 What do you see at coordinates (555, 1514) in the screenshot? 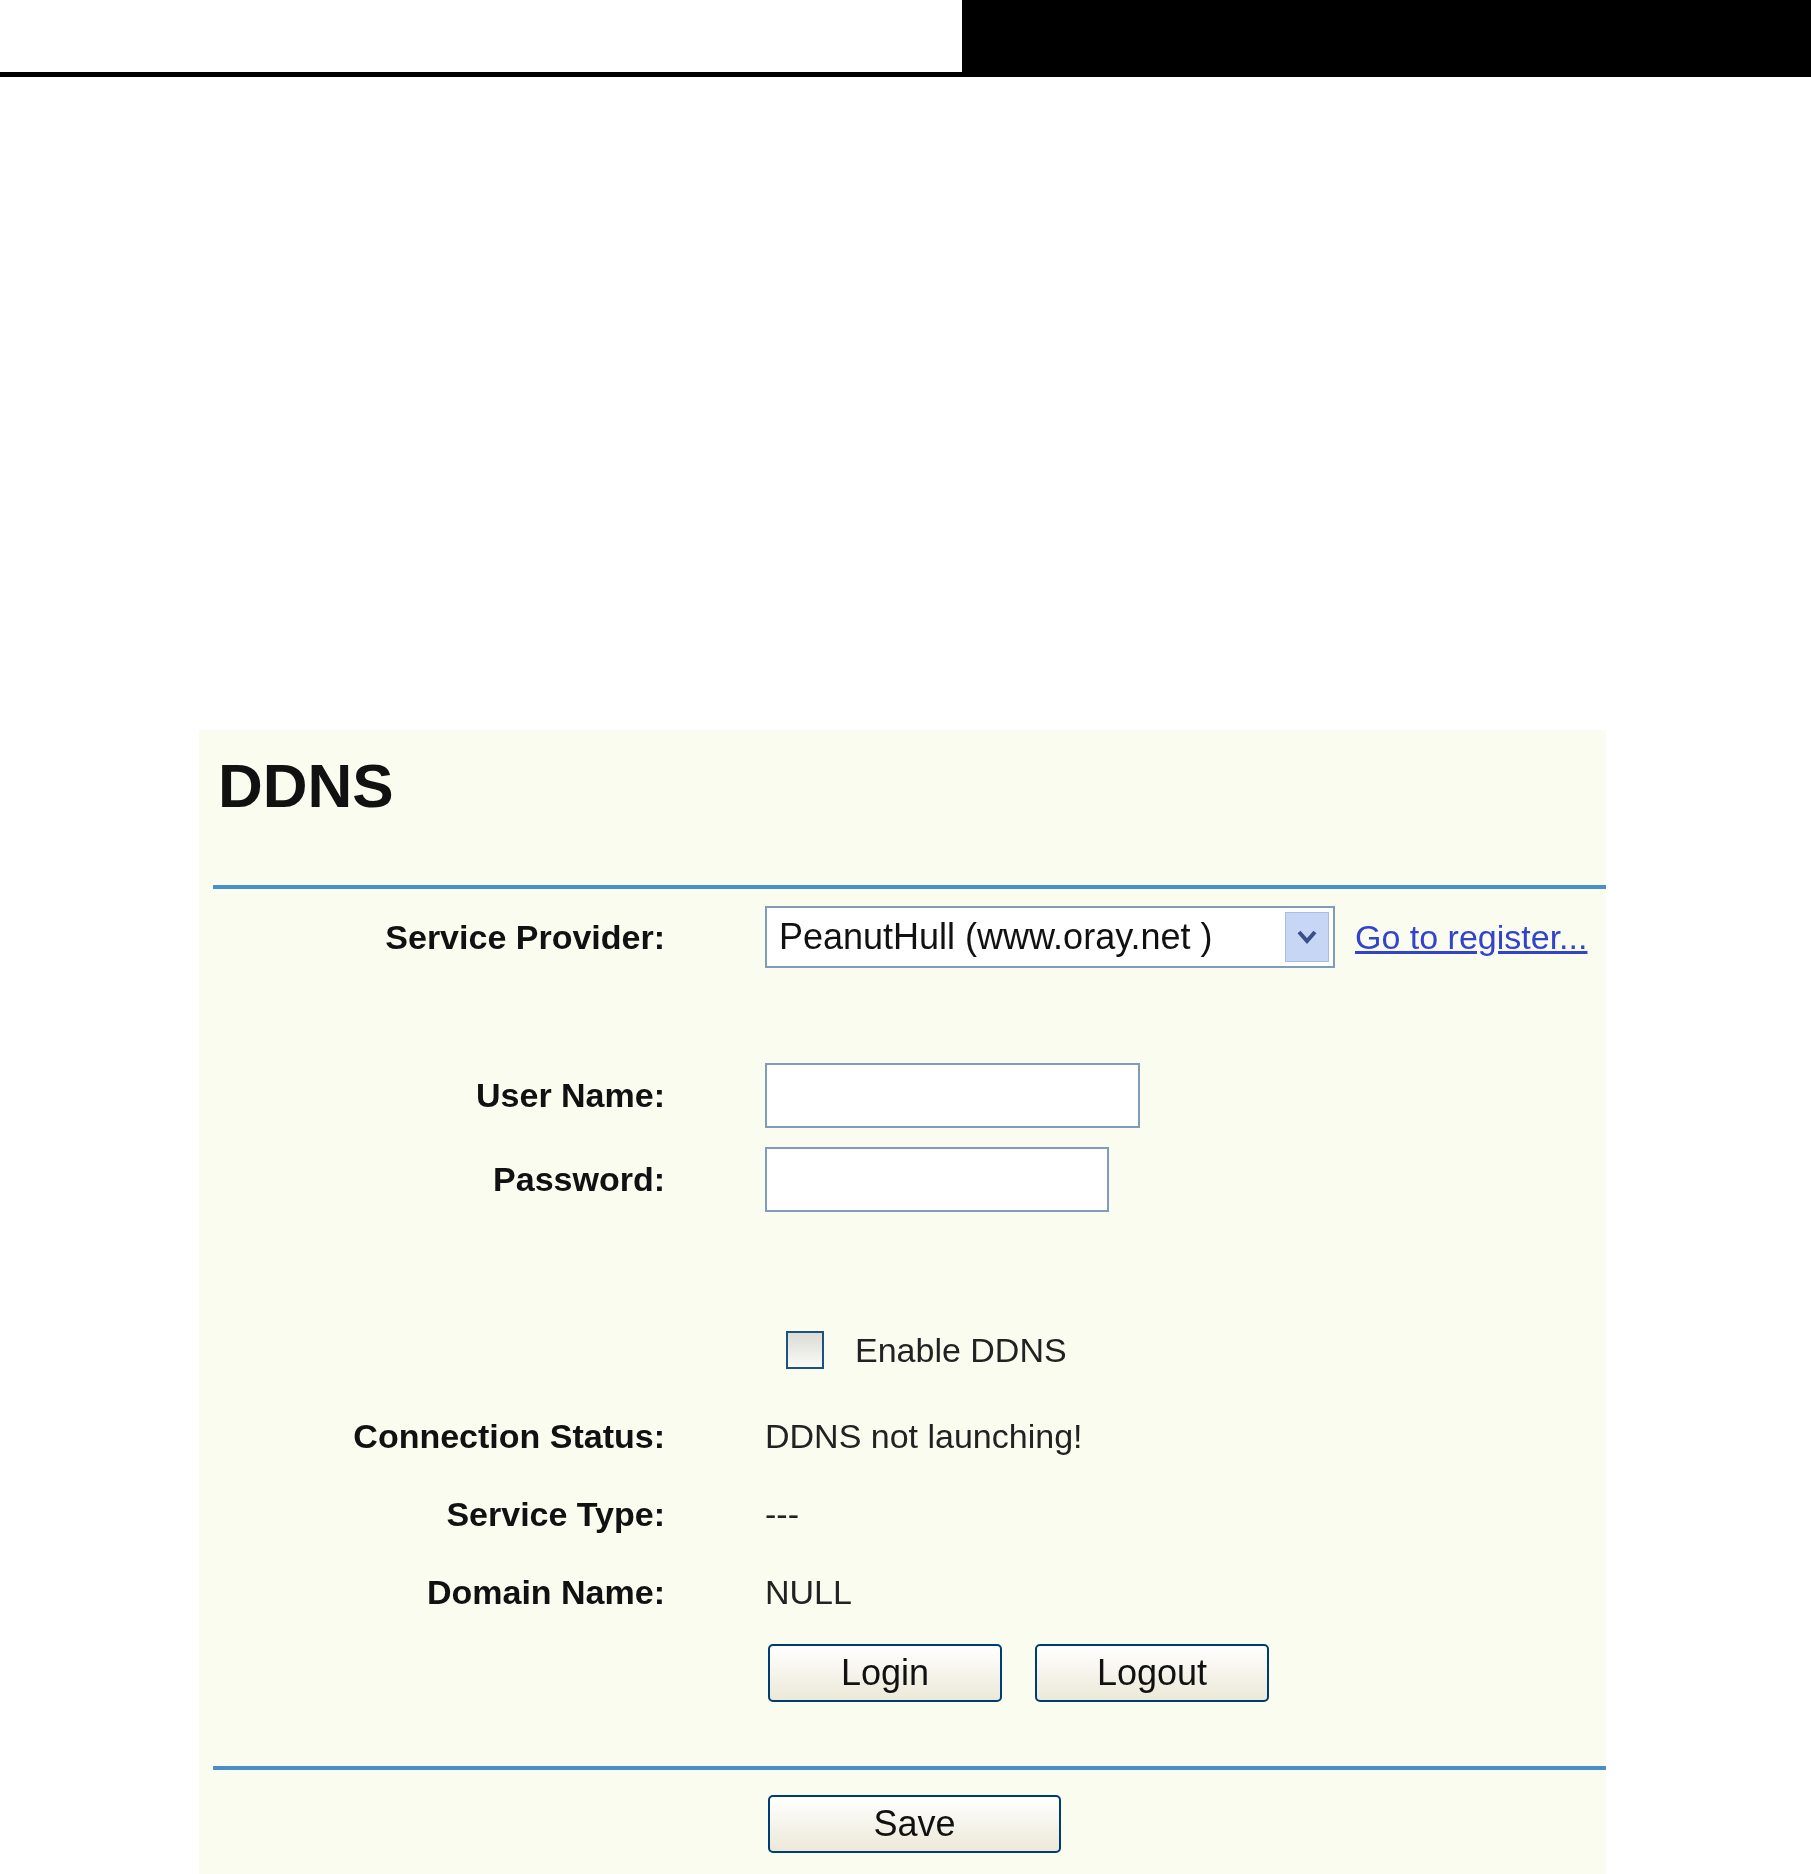
I see `field-label: Service Type:` at bounding box center [555, 1514].